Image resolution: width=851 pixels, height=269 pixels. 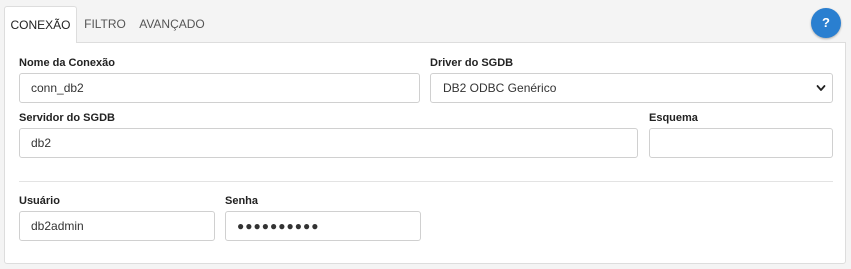 I want to click on tab-filtro: FILTRO, so click(x=105, y=24).